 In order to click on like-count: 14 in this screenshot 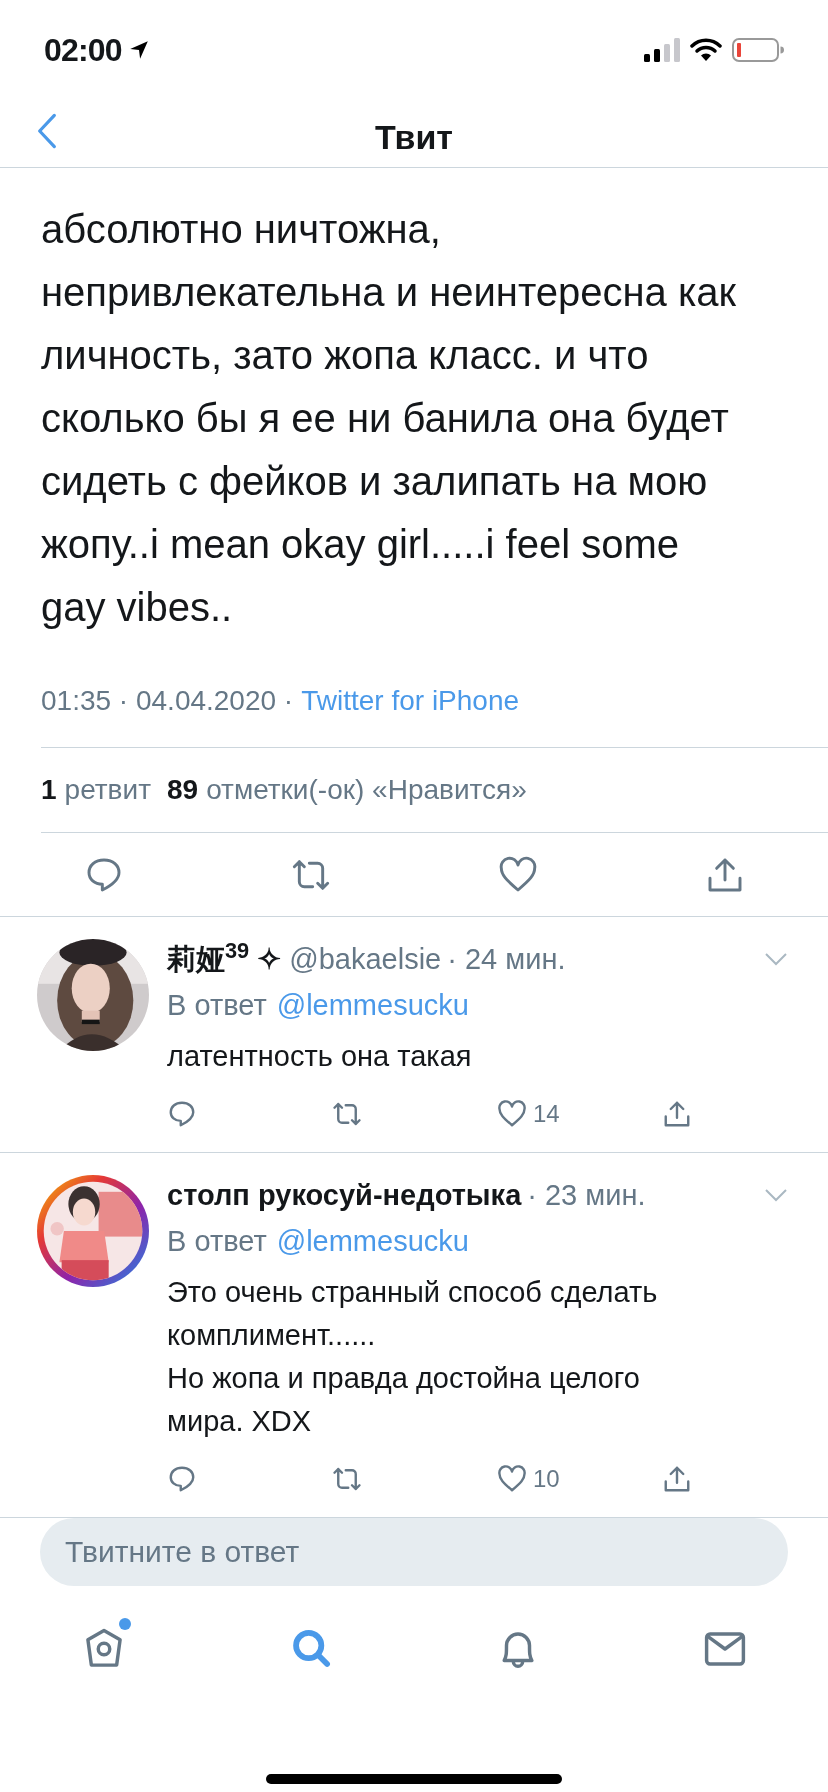, I will do `click(546, 1114)`.